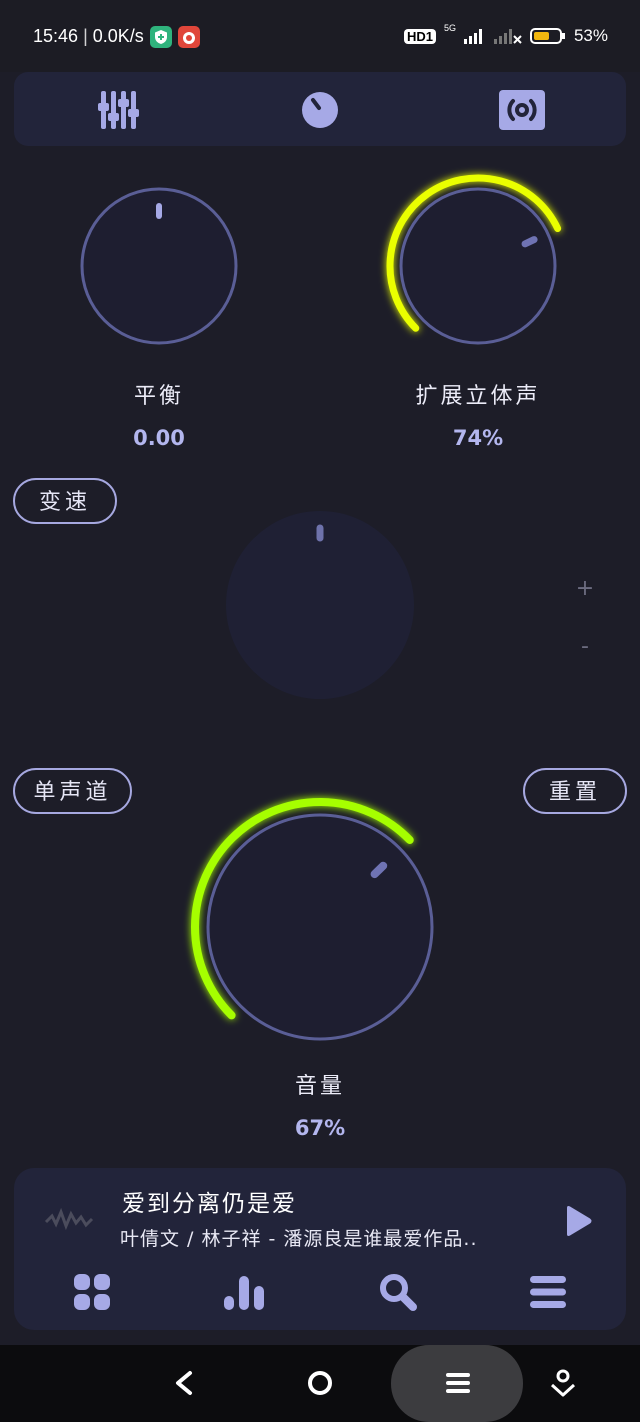  What do you see at coordinates (320, 605) in the screenshot?
I see `speed-knob` at bounding box center [320, 605].